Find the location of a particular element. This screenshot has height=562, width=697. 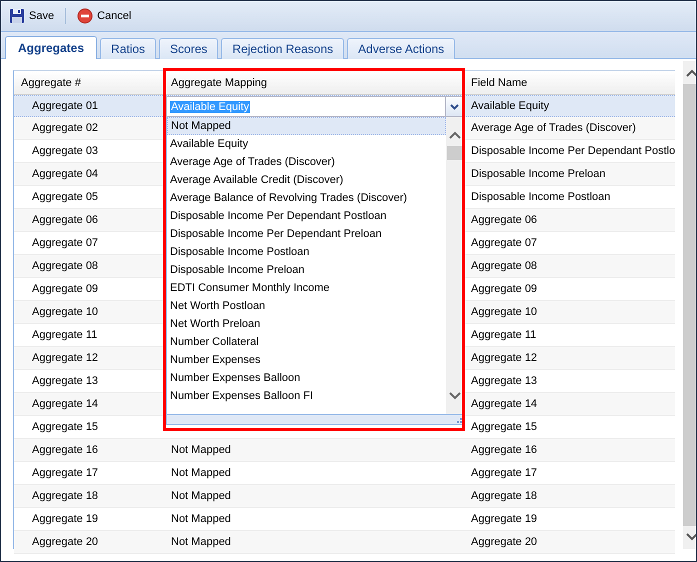

table-cell: Disposable Income Postloan is located at coordinates (540, 197).